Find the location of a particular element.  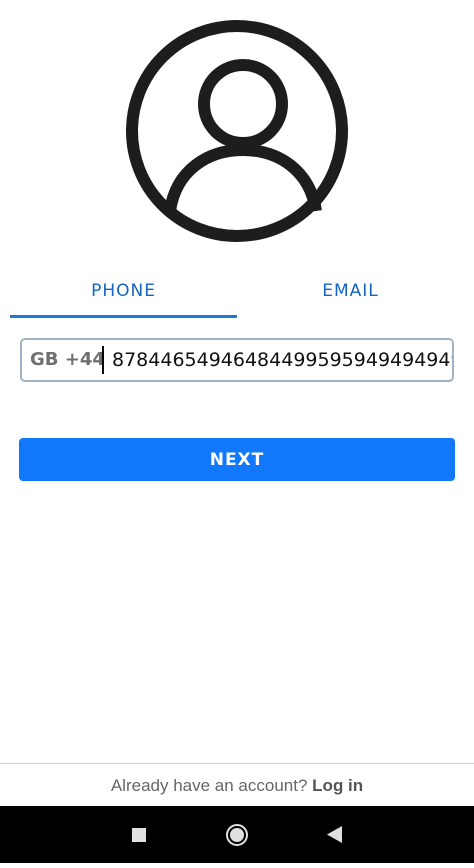

avatar is located at coordinates (237, 131).